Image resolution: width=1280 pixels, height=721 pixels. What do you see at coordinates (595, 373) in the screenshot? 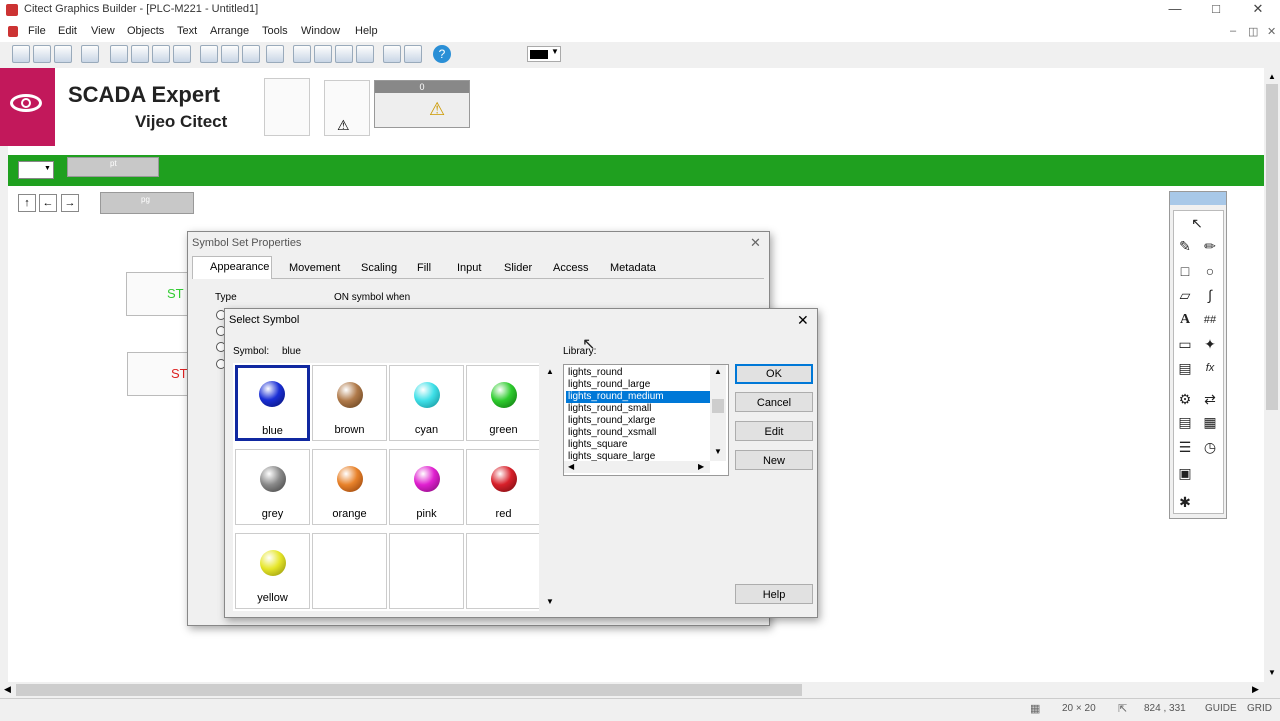
I see `library-item: lights_round` at bounding box center [595, 373].